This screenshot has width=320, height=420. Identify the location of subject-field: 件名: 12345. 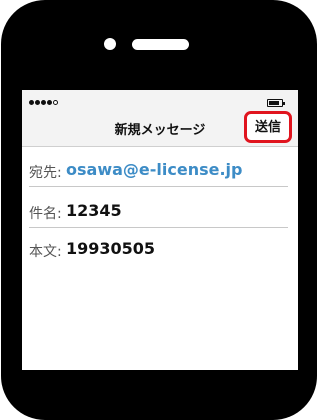
(158, 212).